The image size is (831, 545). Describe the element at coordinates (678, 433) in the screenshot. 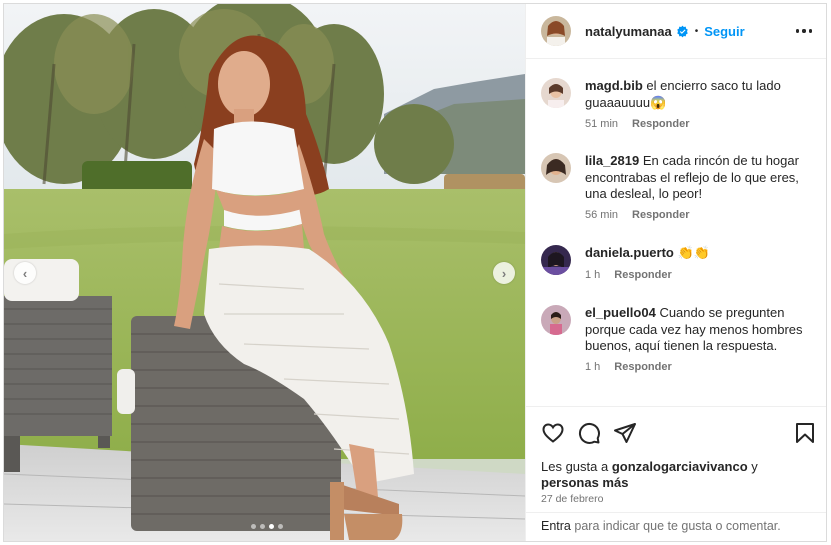

I see `action-icons-row` at that location.